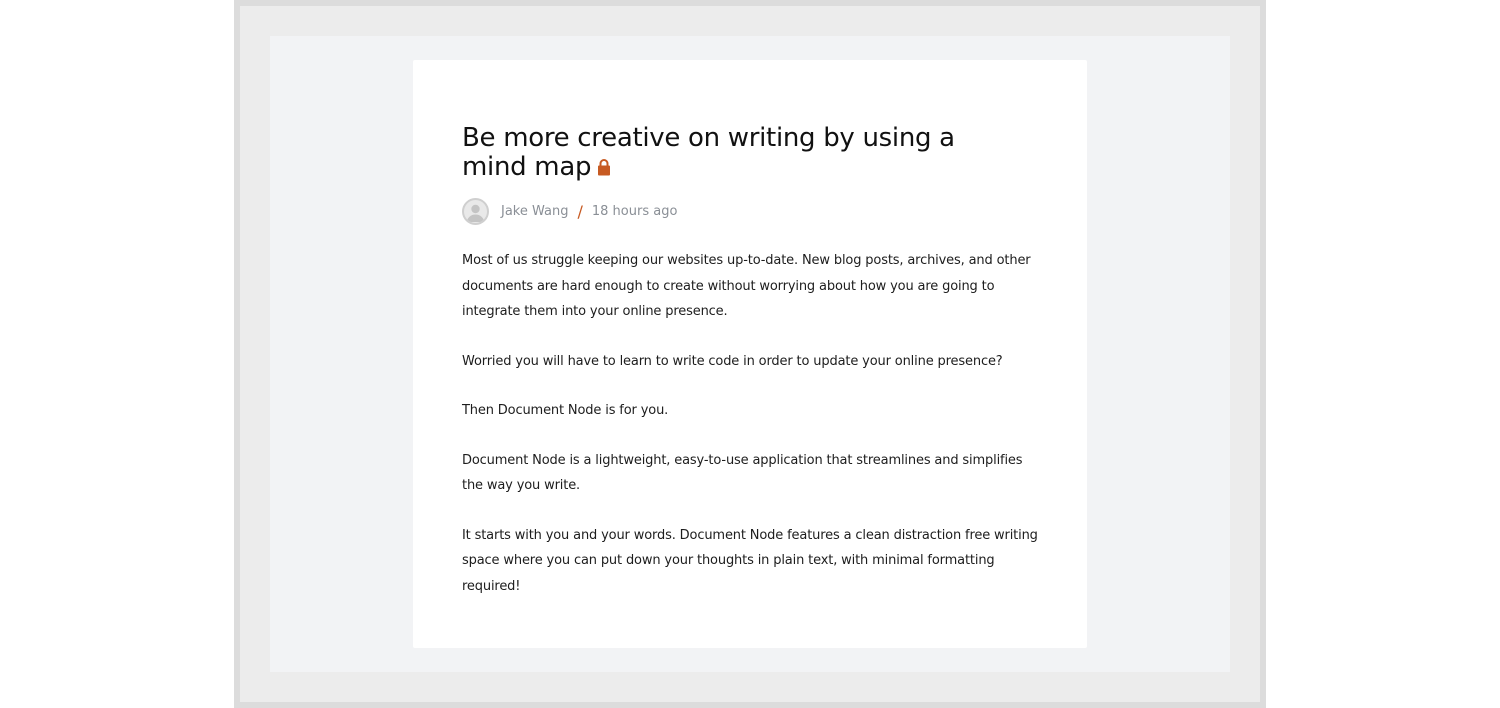 This screenshot has width=1500, height=708. What do you see at coordinates (750, 211) in the screenshot?
I see `post-meta: Jake Wang / 18 hours ago` at bounding box center [750, 211].